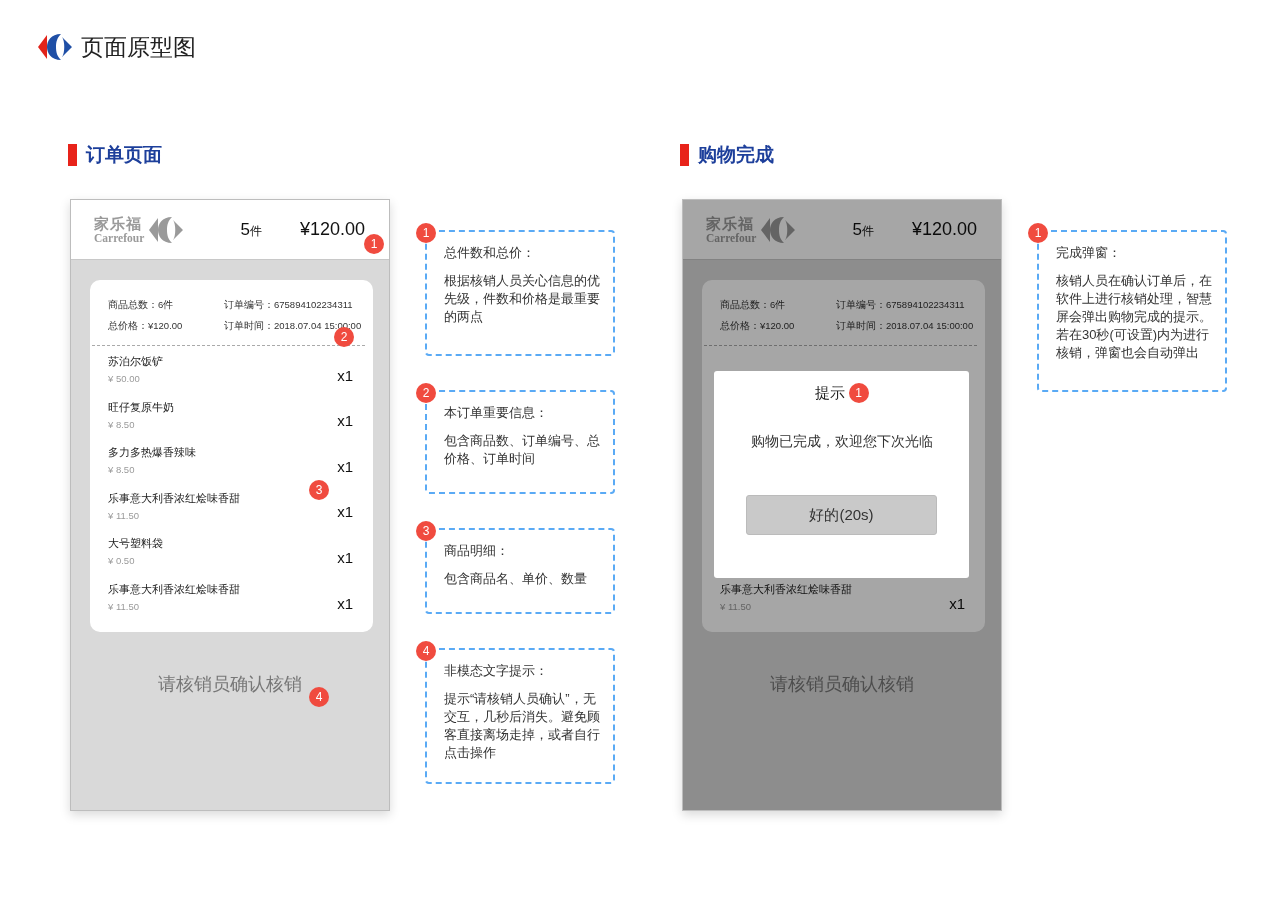 This screenshot has width=1280, height=905. Describe the element at coordinates (841, 515) in the screenshot. I see `ok-button: 好的(20s)` at that location.